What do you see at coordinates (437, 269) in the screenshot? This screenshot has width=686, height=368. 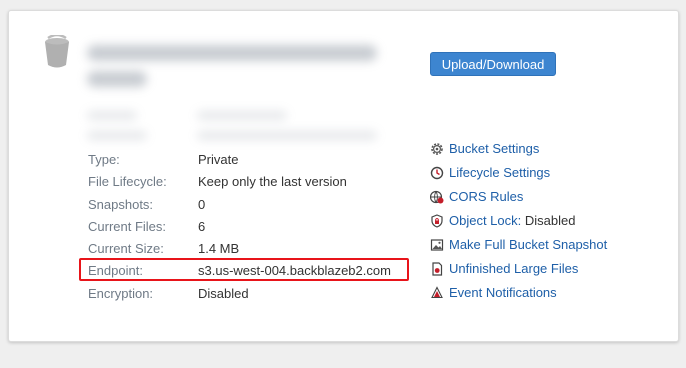 I see `file-icon` at bounding box center [437, 269].